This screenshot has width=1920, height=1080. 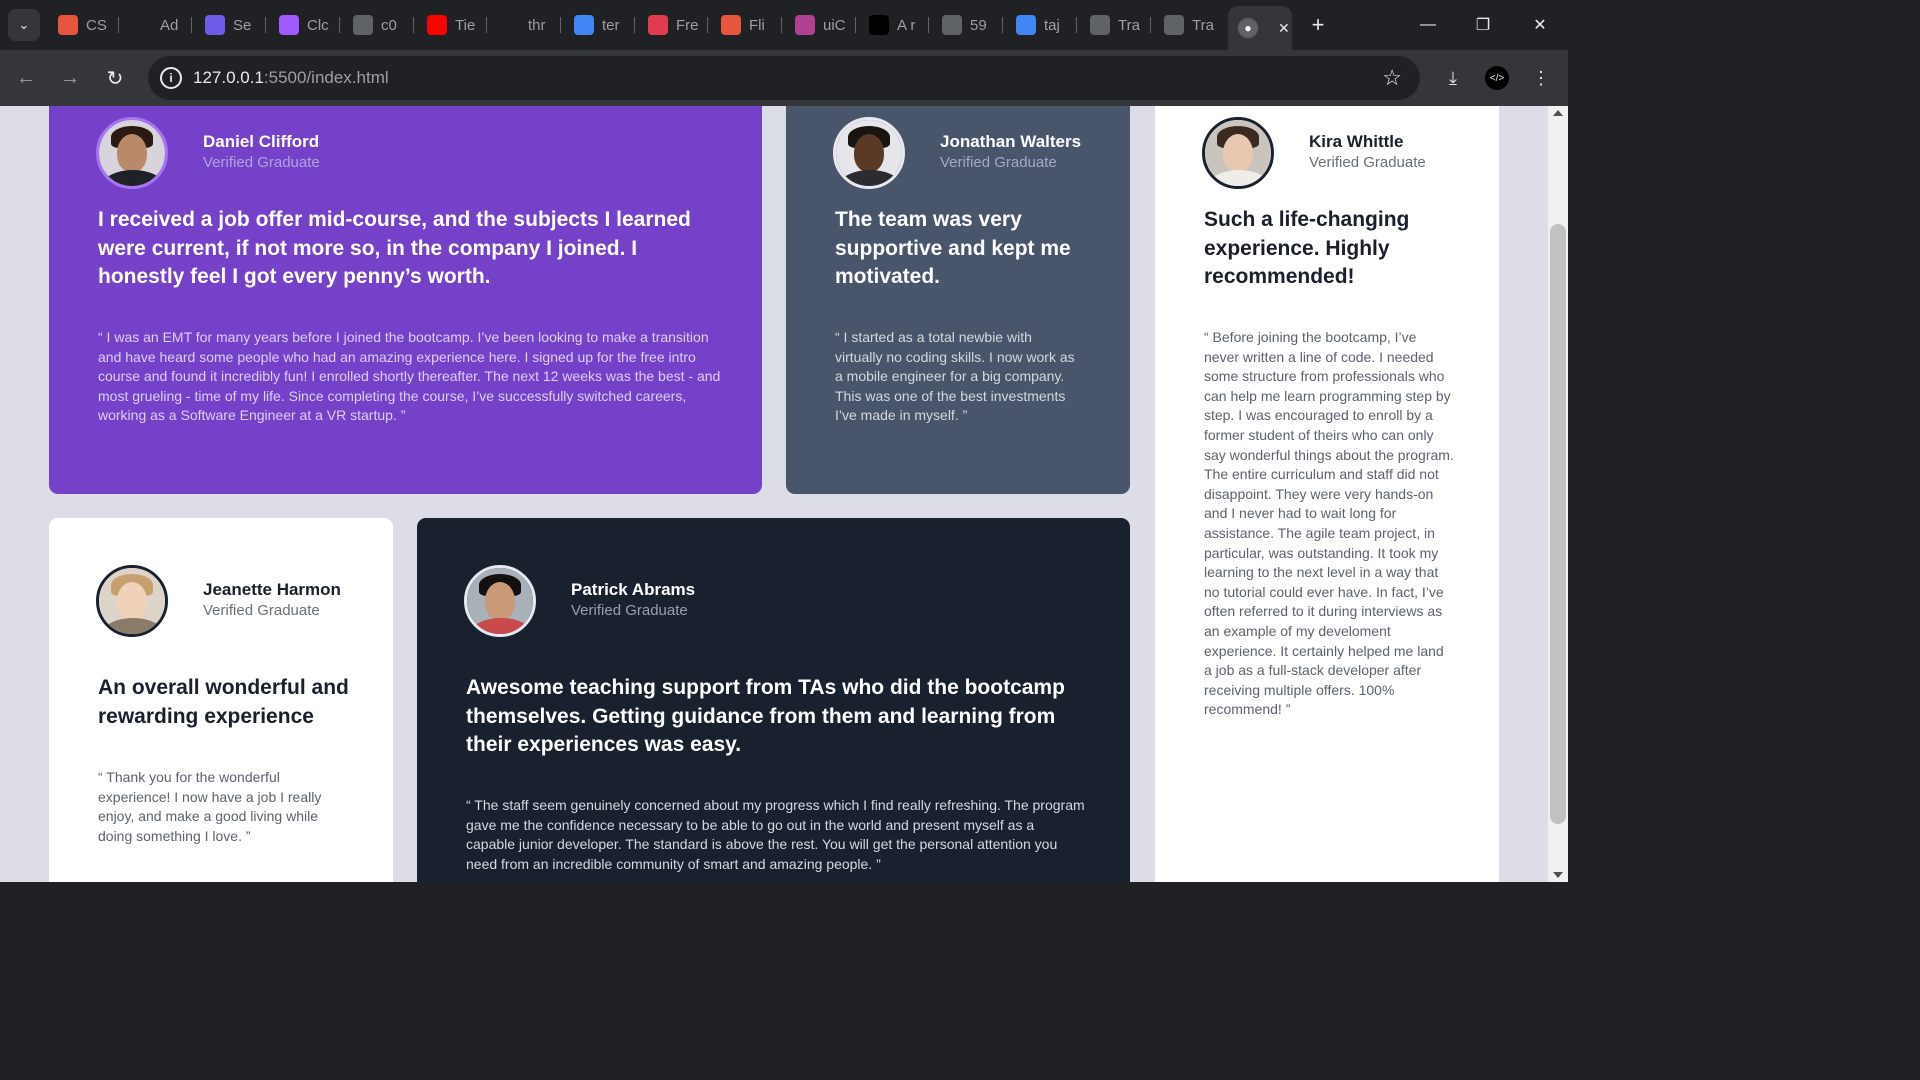 I want to click on minimize-button: —, so click(x=1428, y=25).